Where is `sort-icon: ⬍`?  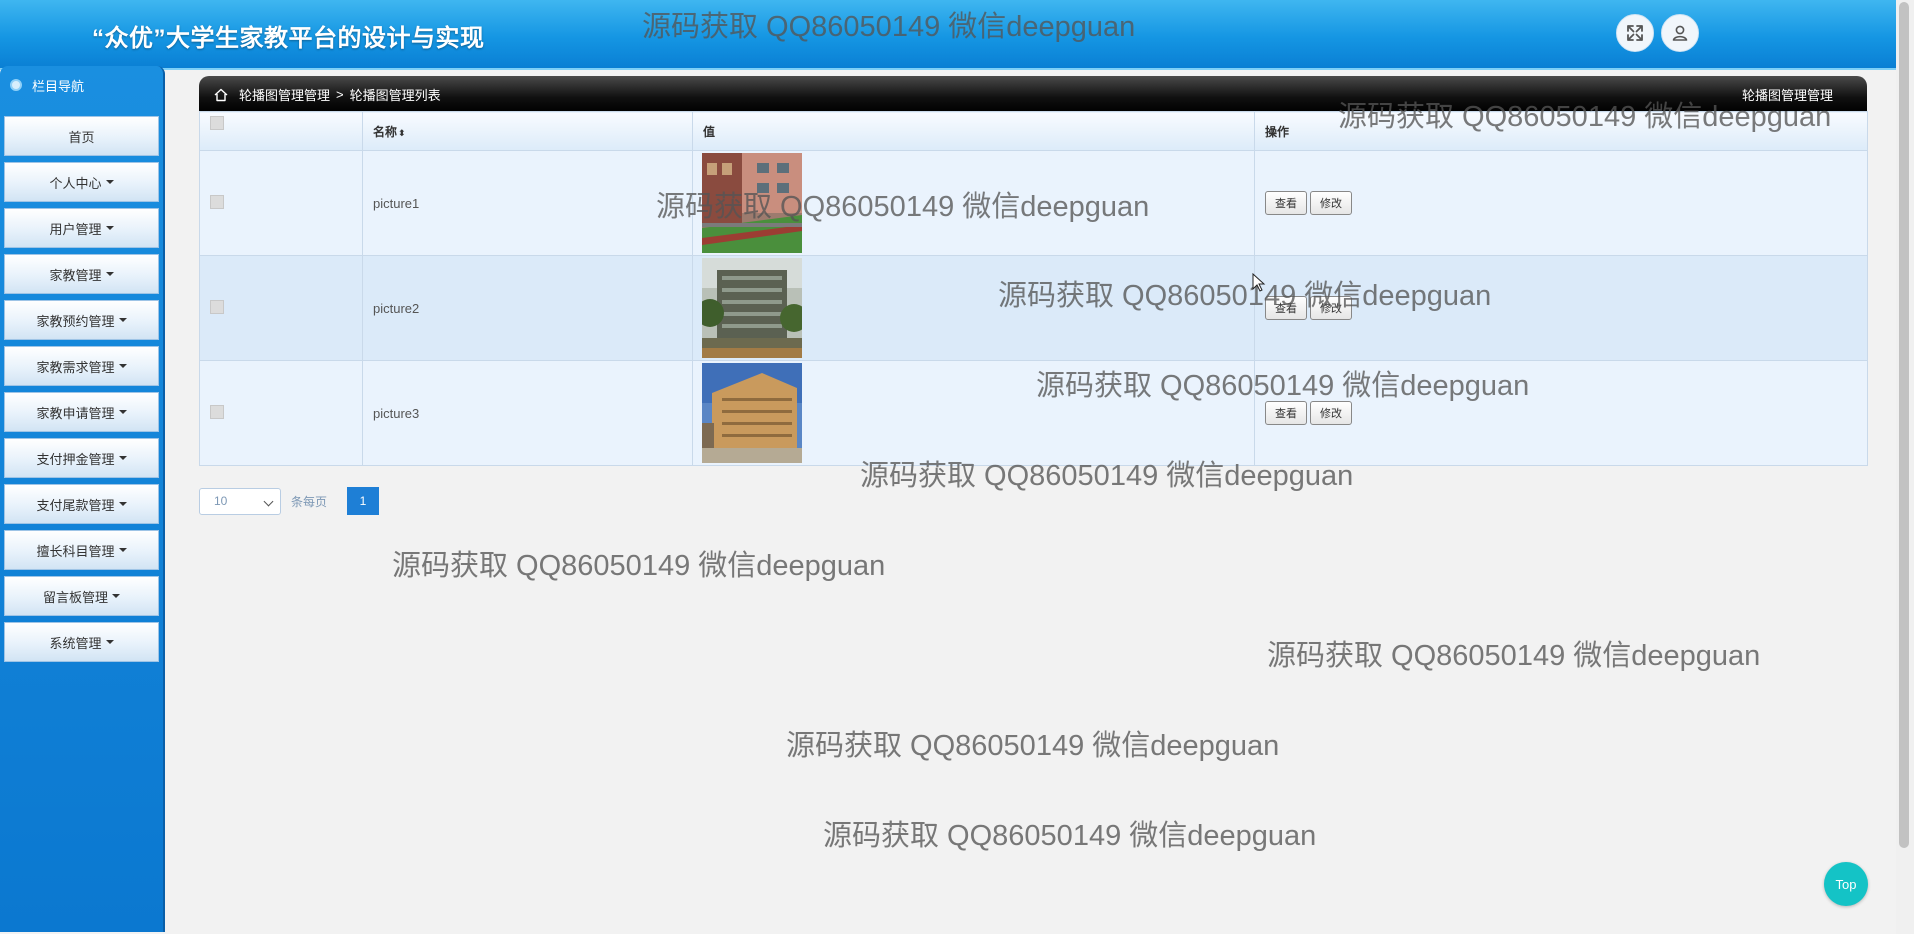 sort-icon: ⬍ is located at coordinates (402, 133).